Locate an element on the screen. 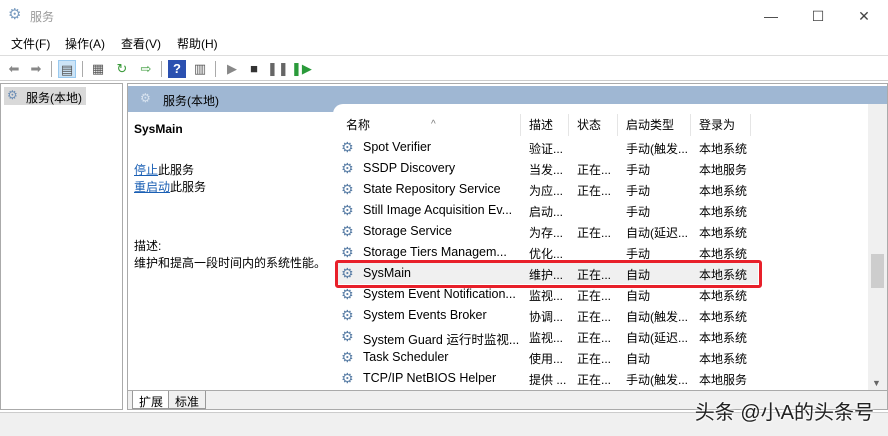 The image size is (888, 436). tab-standard: 标准 is located at coordinates (187, 400).